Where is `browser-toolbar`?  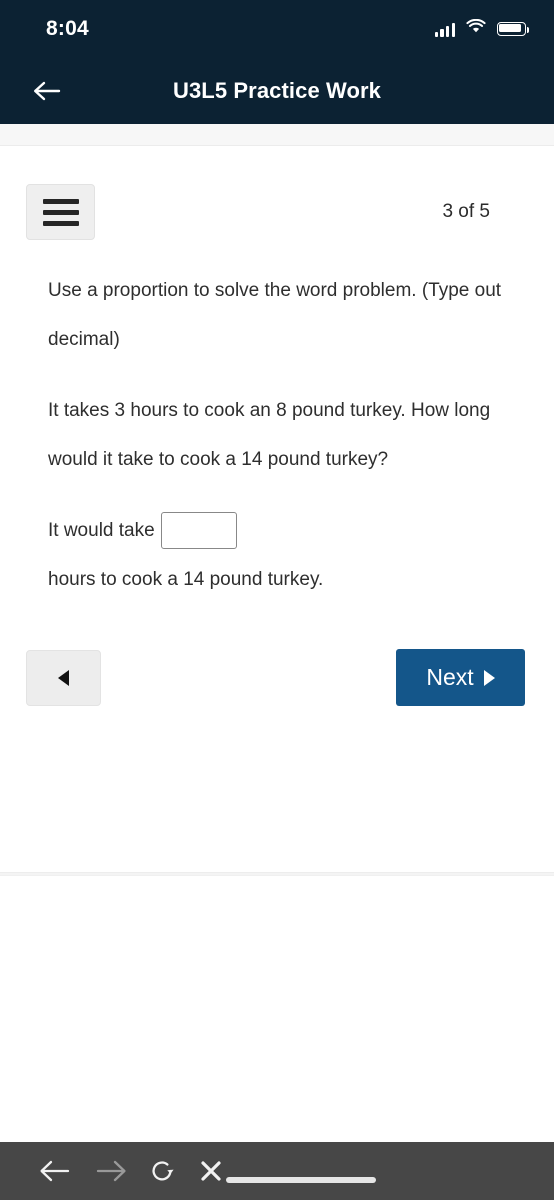
browser-toolbar is located at coordinates (277, 1171).